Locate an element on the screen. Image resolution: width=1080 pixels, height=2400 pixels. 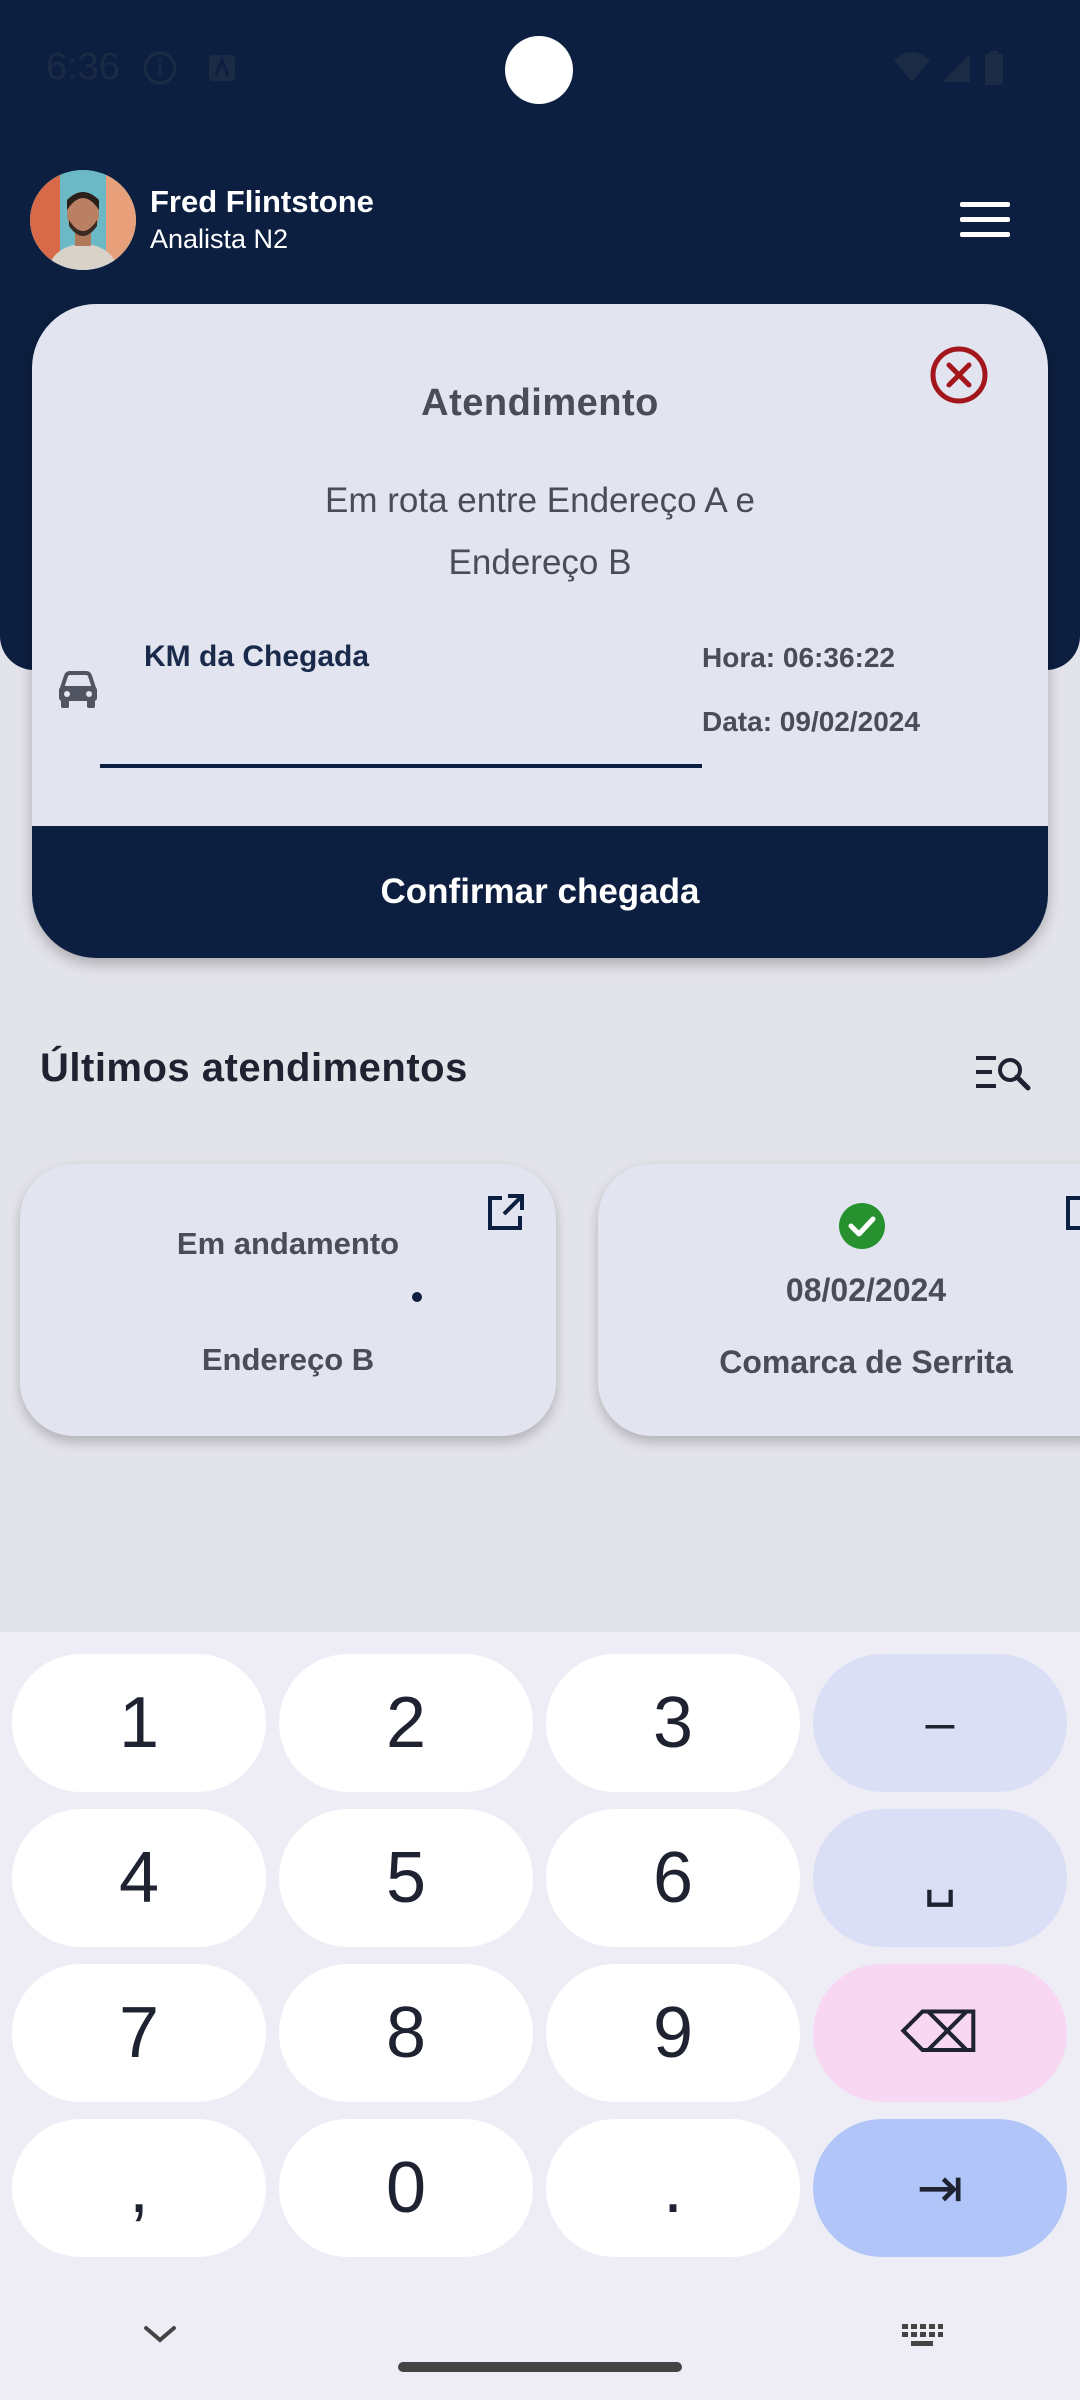
atendimento-status: Em andamento is located at coordinates (288, 1243).